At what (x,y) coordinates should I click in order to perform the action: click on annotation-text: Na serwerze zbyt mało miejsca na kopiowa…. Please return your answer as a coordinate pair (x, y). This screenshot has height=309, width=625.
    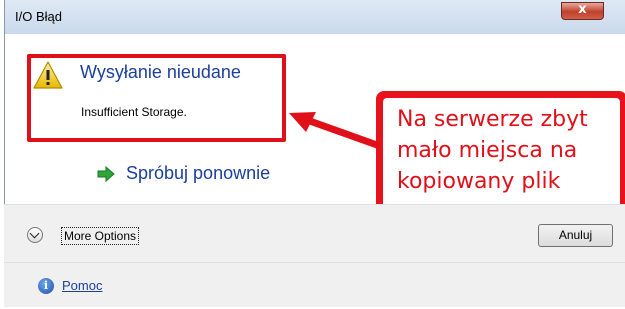
    Looking at the image, I should click on (492, 150).